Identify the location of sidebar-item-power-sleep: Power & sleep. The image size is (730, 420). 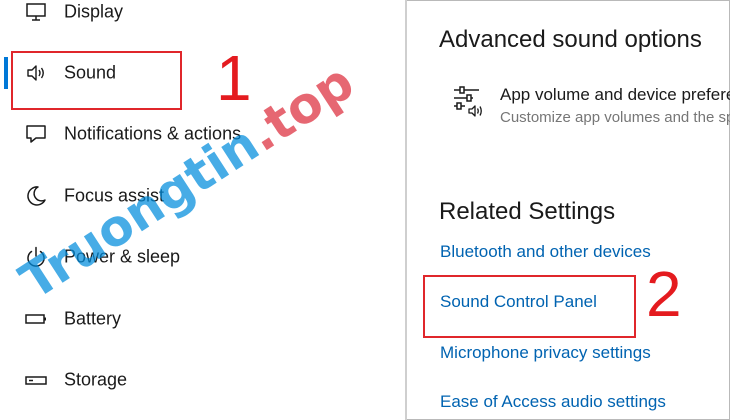
(202, 257).